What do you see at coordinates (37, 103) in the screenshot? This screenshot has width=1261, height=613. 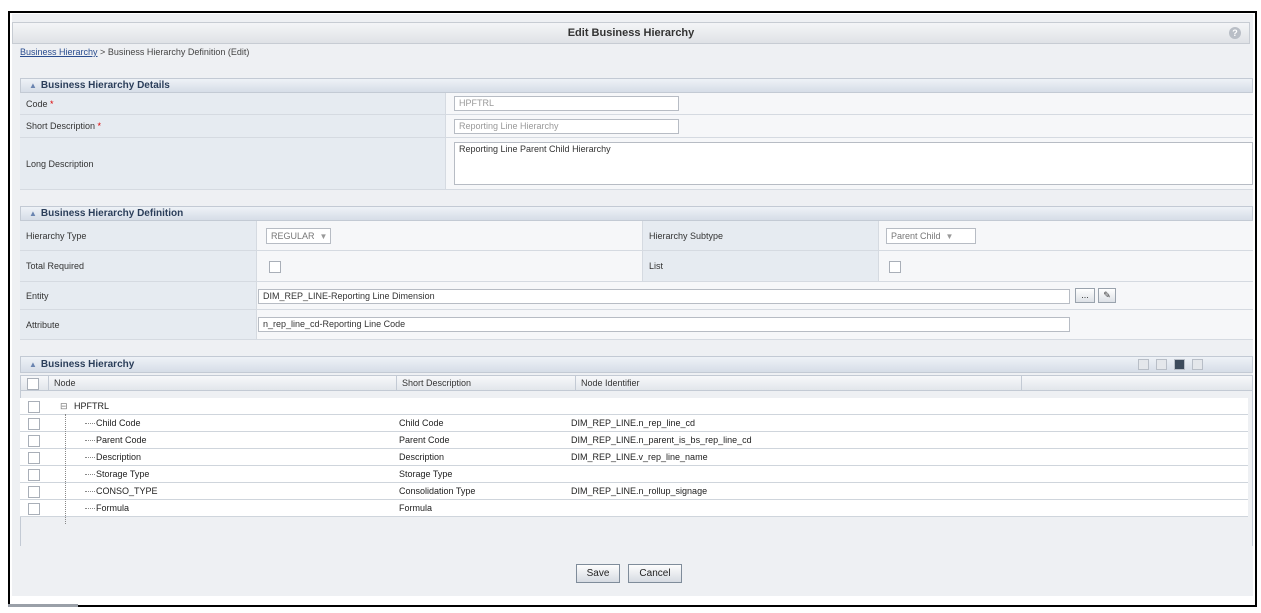 I see `code-label: Code` at bounding box center [37, 103].